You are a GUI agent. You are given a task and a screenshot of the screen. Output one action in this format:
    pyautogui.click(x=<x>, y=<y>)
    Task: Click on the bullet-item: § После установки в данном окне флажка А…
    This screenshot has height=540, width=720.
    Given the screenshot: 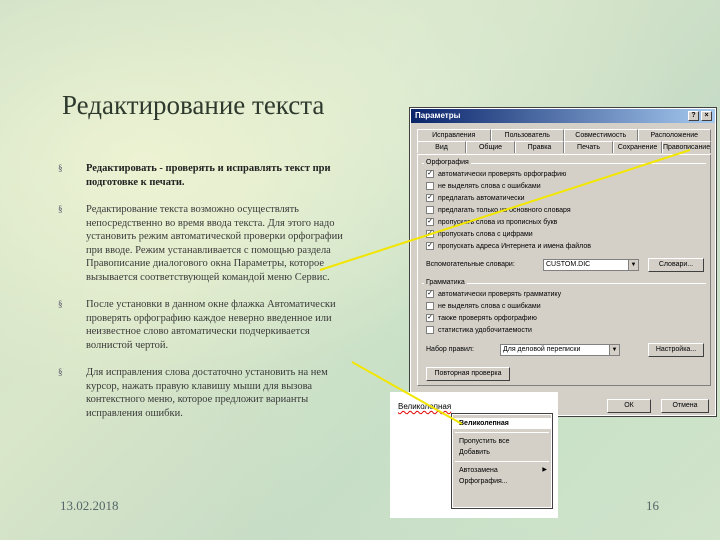 What is the action you would take?
    pyautogui.click(x=208, y=325)
    